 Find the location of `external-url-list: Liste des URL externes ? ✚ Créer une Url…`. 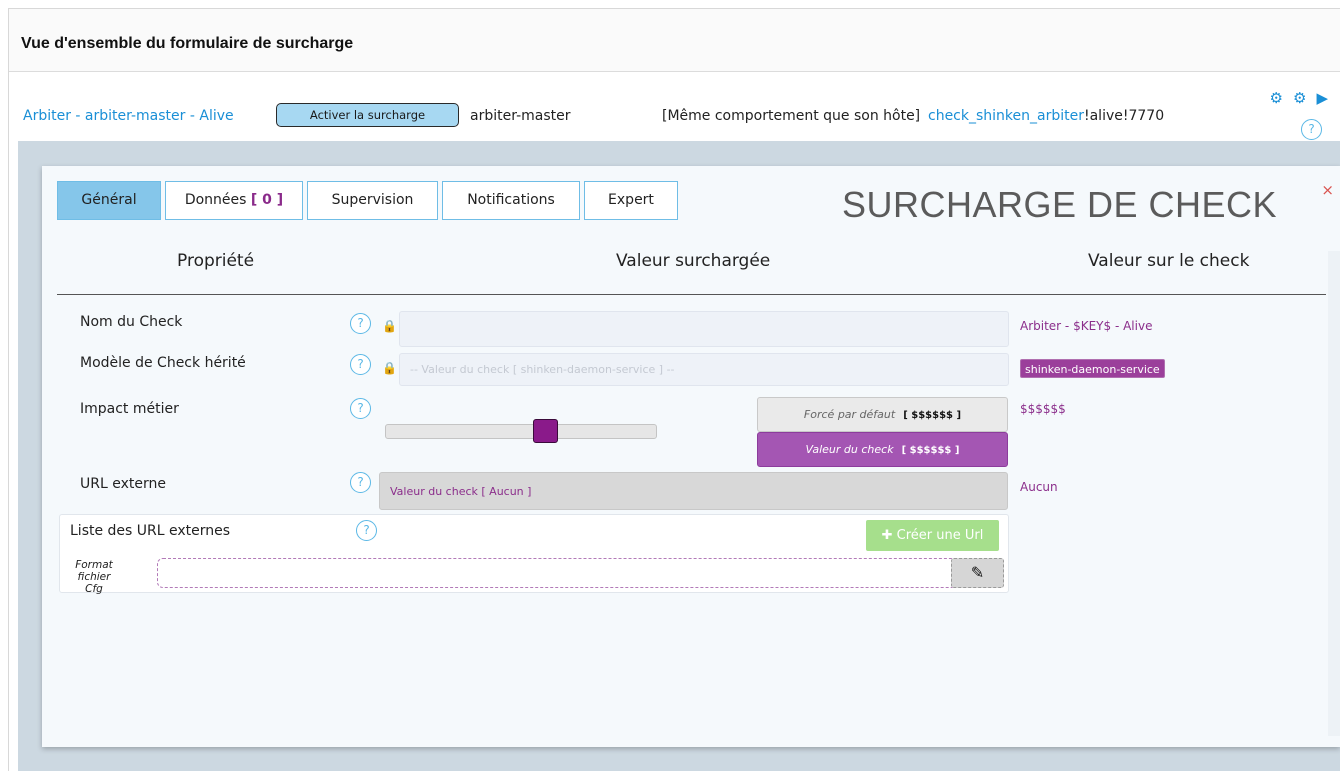

external-url-list: Liste des URL externes ? ✚ Créer une Url… is located at coordinates (534, 554).